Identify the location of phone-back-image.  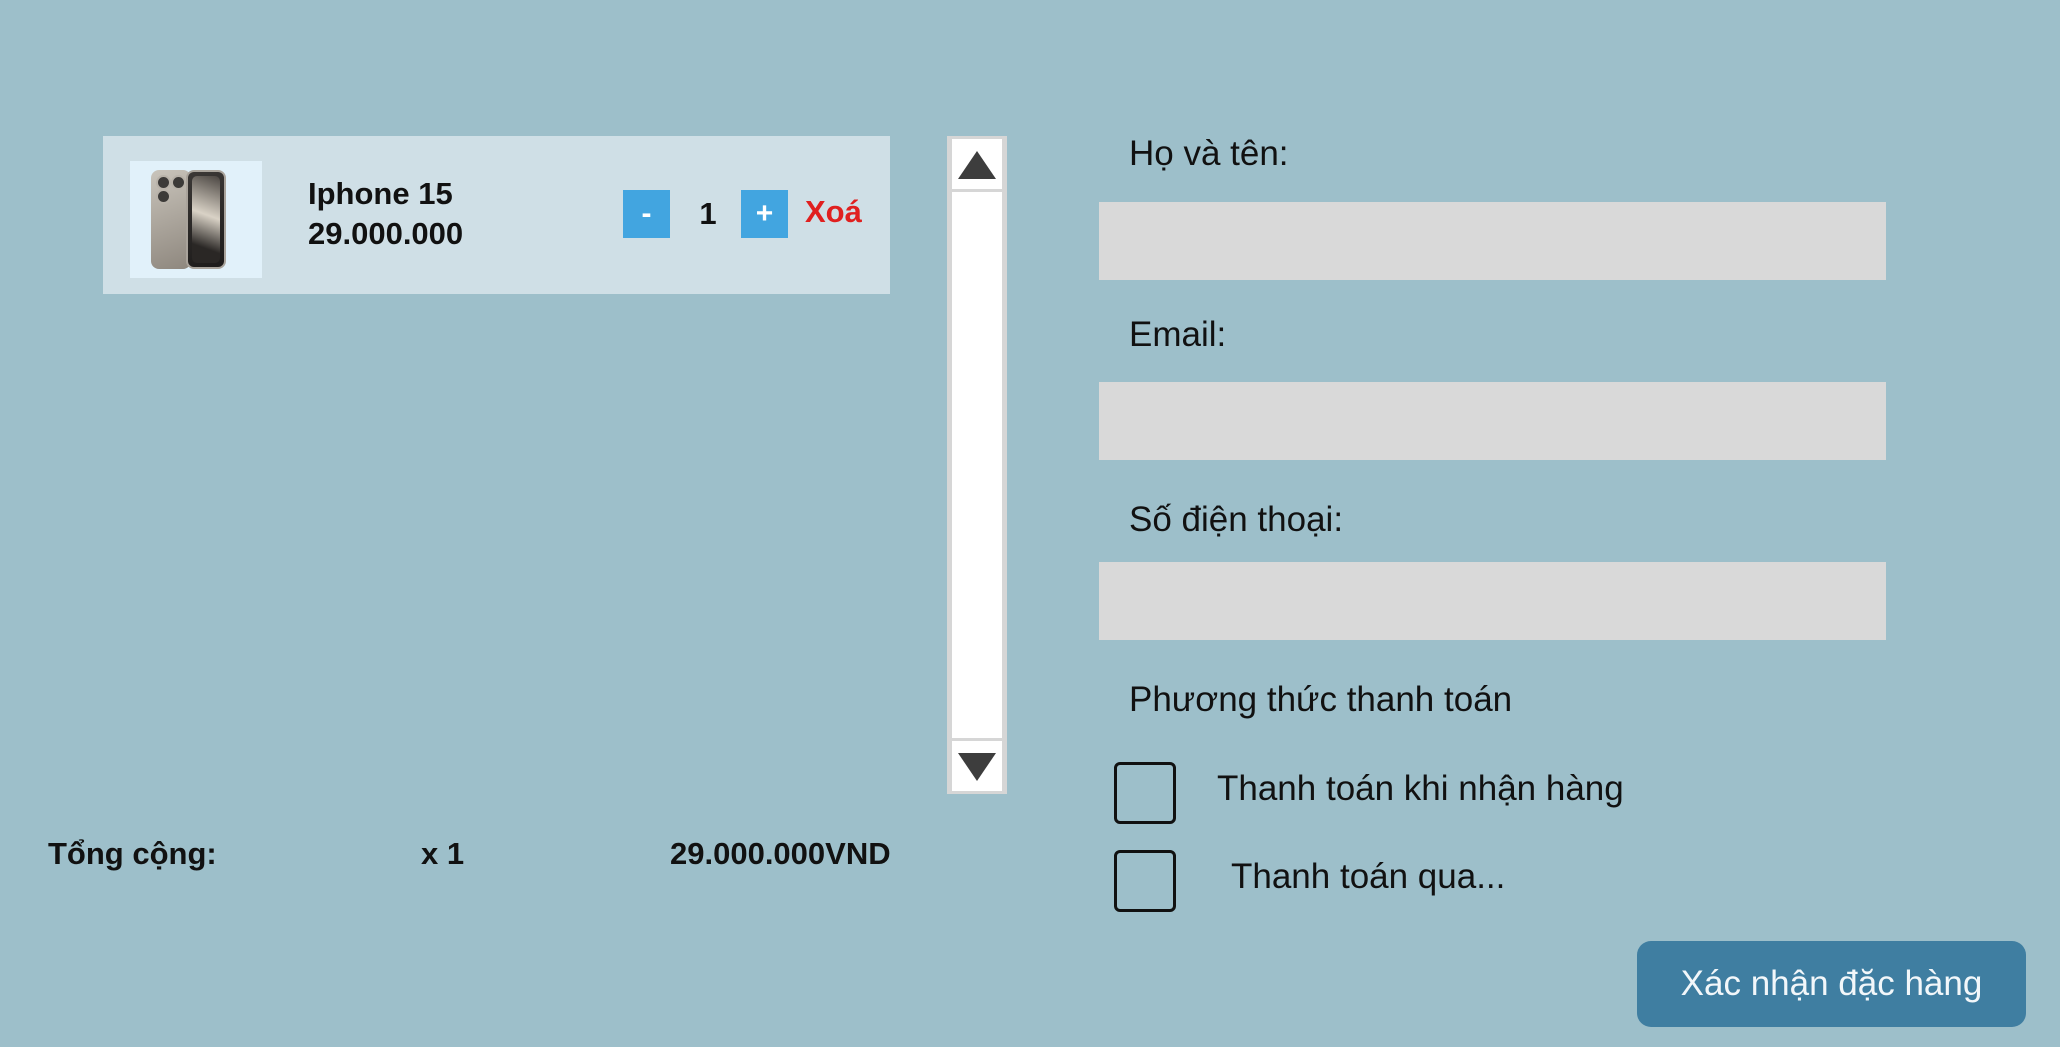
(171, 219).